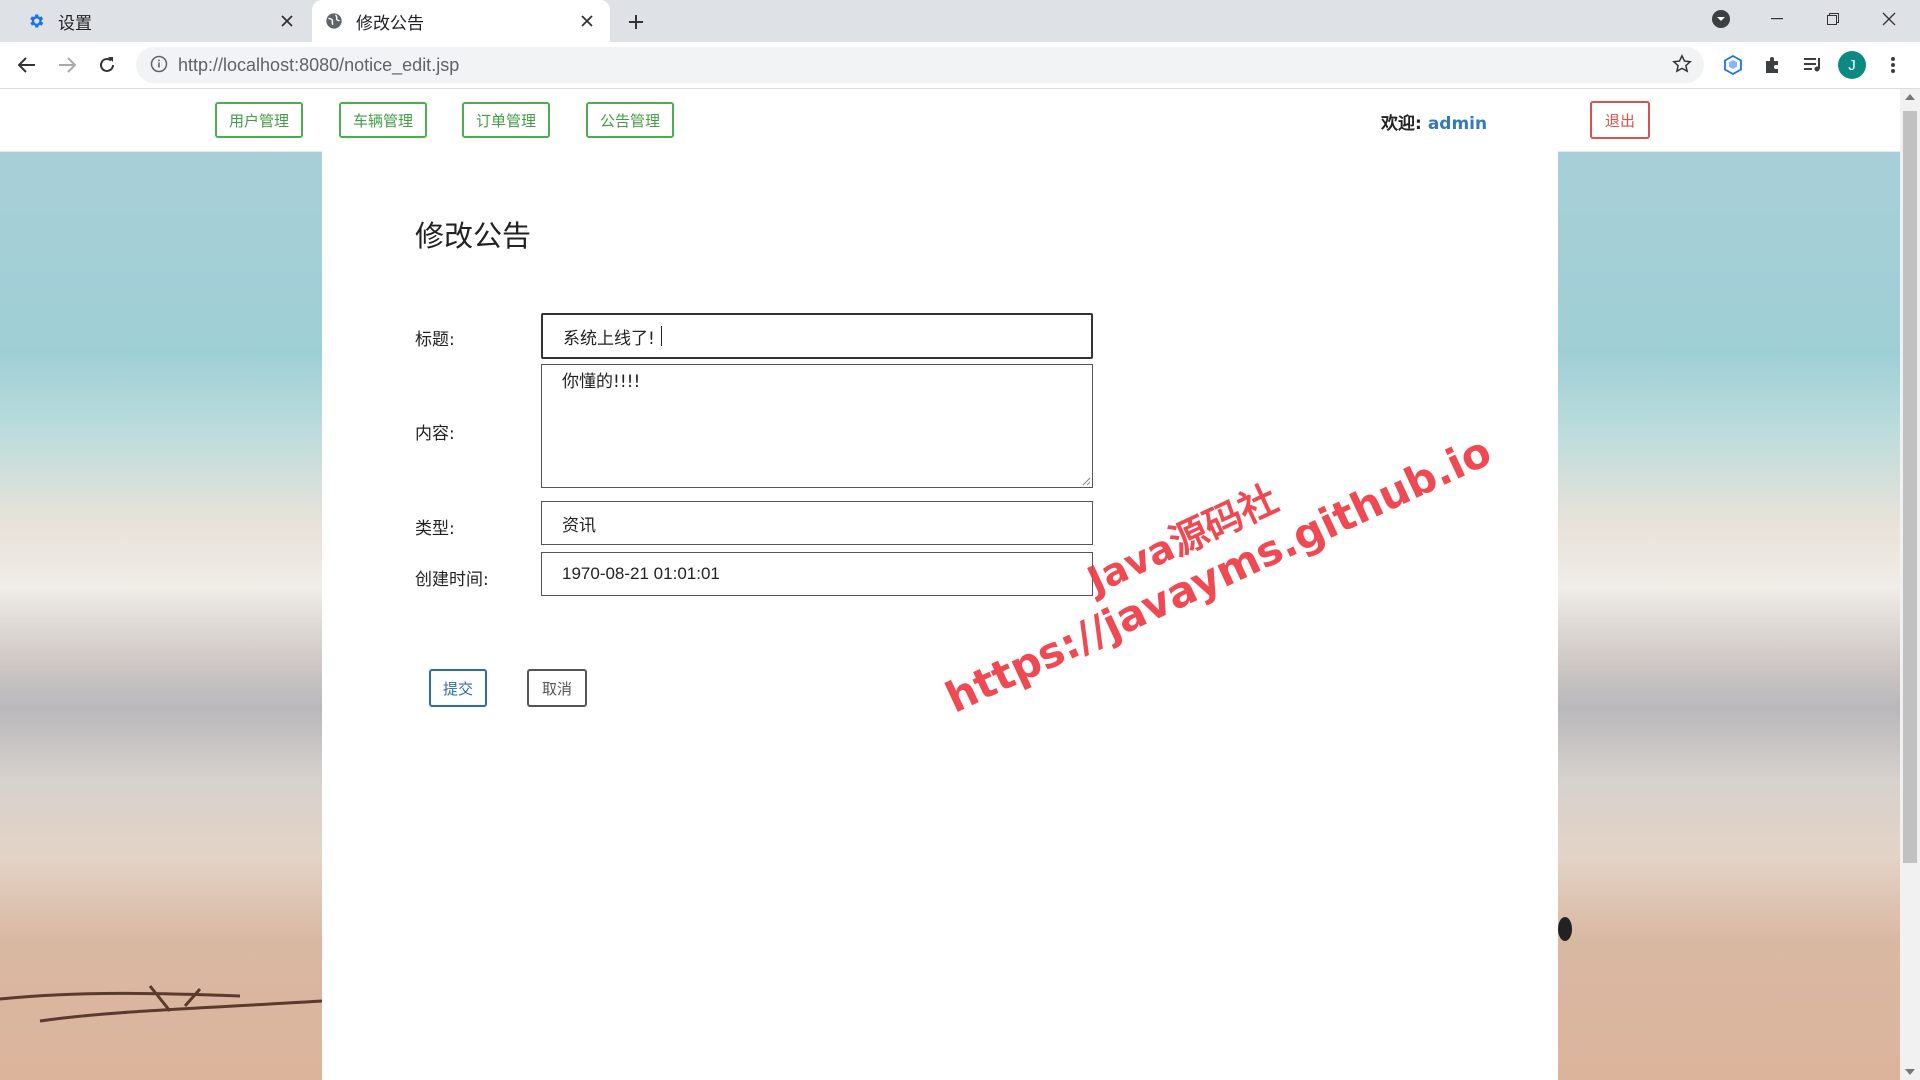  Describe the element at coordinates (107, 65) in the screenshot. I see `reload-icon` at that location.